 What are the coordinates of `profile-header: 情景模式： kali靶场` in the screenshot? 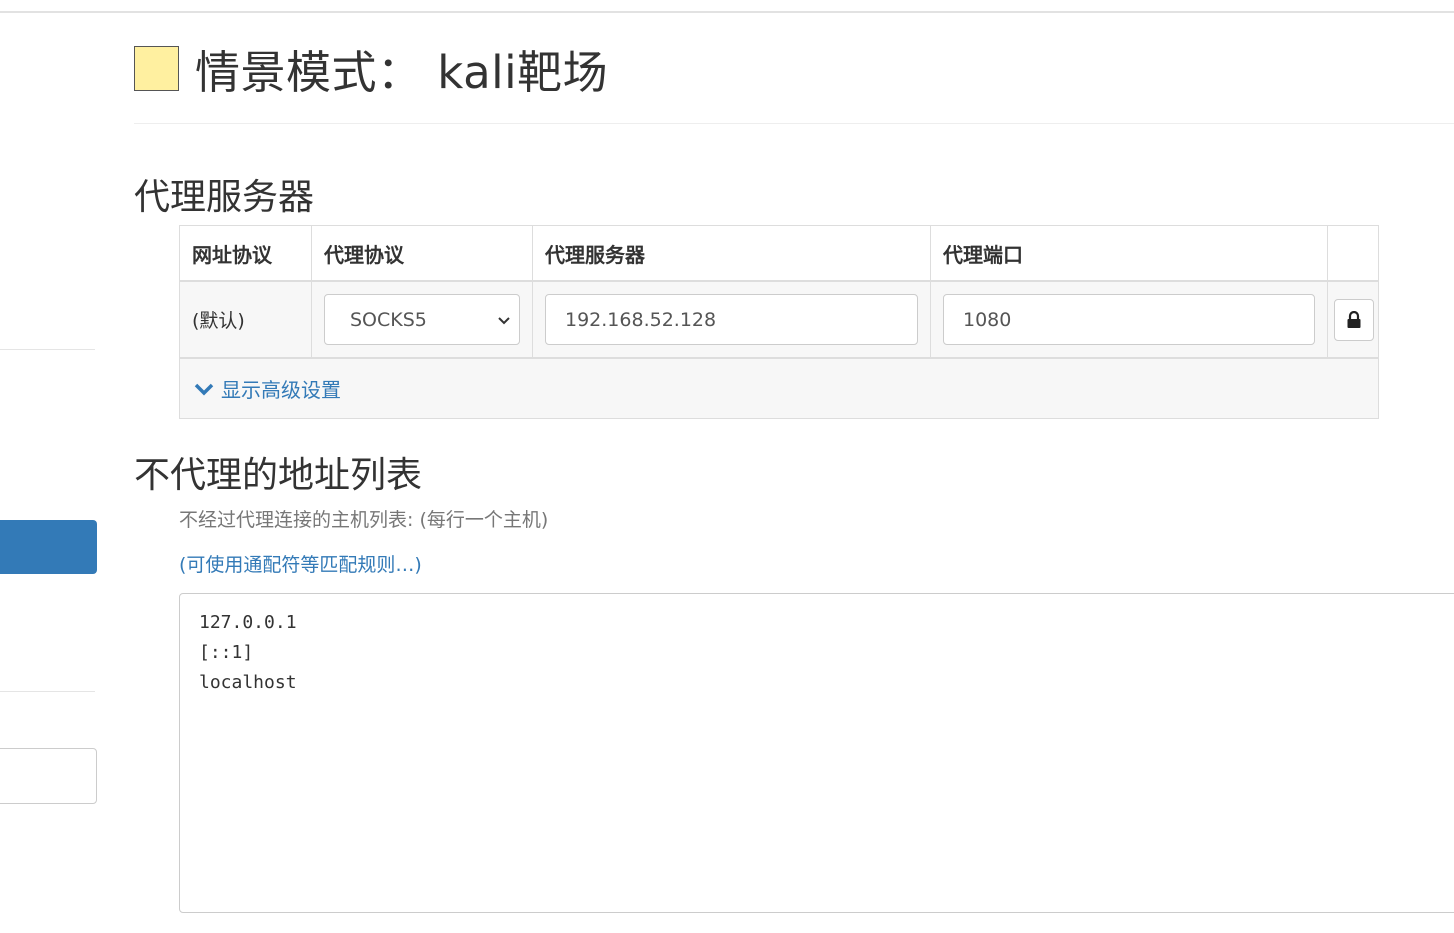 It's located at (371, 69).